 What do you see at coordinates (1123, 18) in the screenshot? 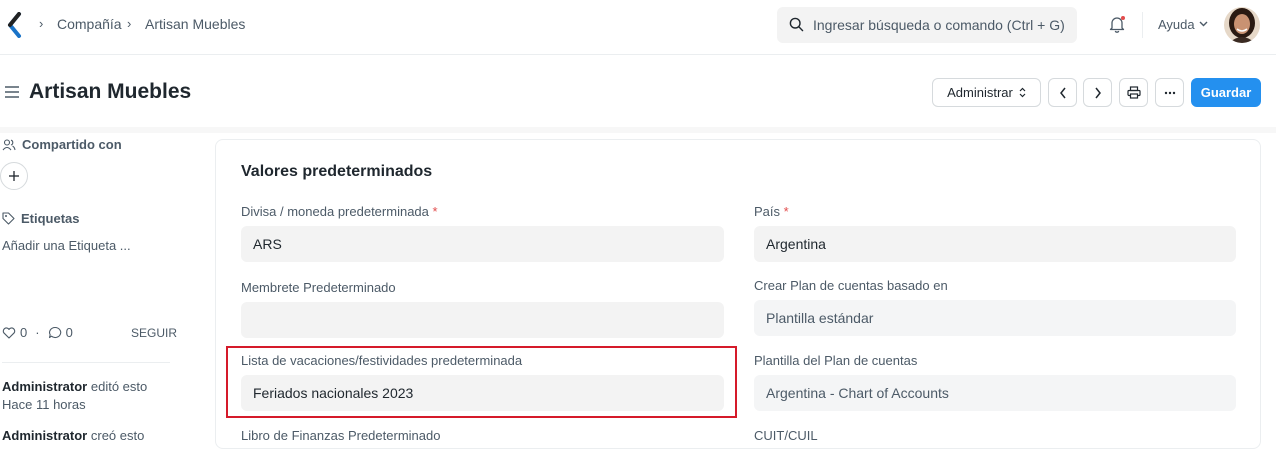
I see `notification-dot` at bounding box center [1123, 18].